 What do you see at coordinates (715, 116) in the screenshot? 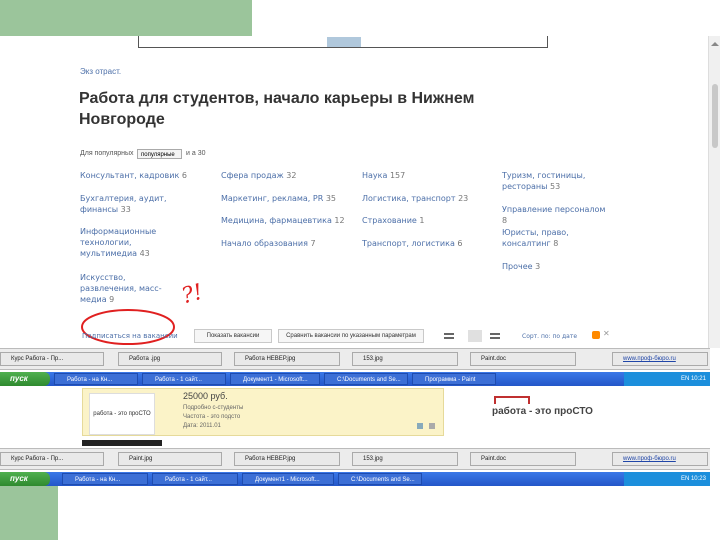
I see `scroll-thumb` at bounding box center [715, 116].